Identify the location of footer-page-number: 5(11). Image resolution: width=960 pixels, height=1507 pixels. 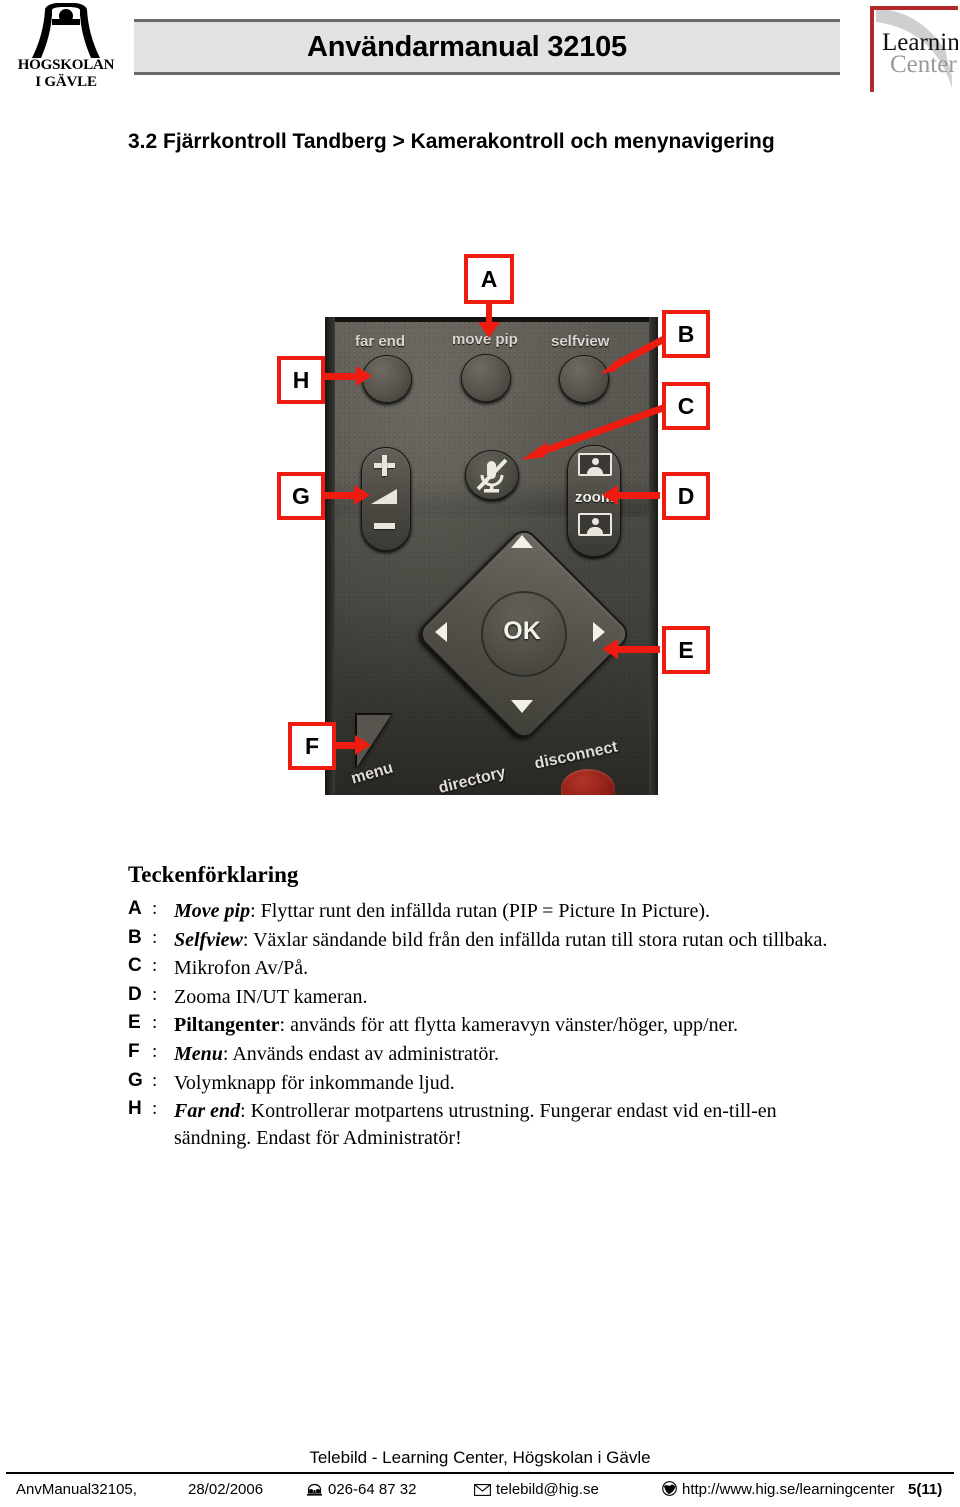
(925, 1489).